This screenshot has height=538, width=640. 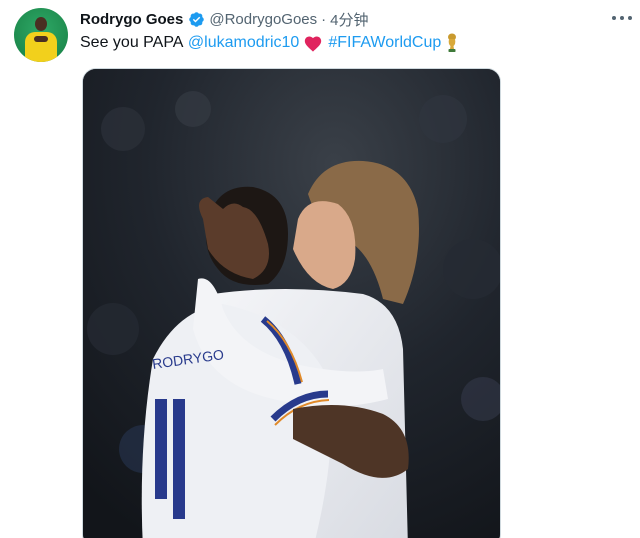 I want to click on tweet-text: See you PAPA @lukamodric10 #FIFAWorldCup, so click(x=269, y=43).